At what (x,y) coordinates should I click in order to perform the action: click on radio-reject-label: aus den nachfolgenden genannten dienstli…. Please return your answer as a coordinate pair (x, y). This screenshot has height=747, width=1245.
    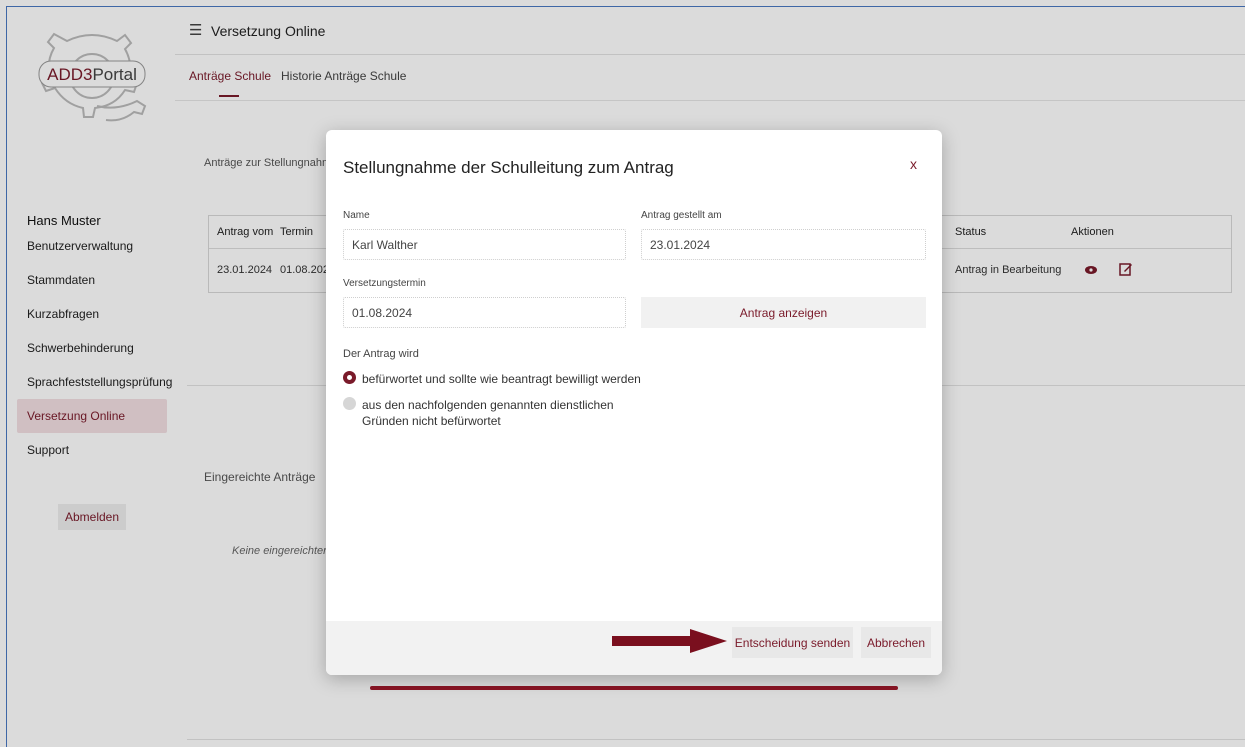
    Looking at the image, I should click on (488, 413).